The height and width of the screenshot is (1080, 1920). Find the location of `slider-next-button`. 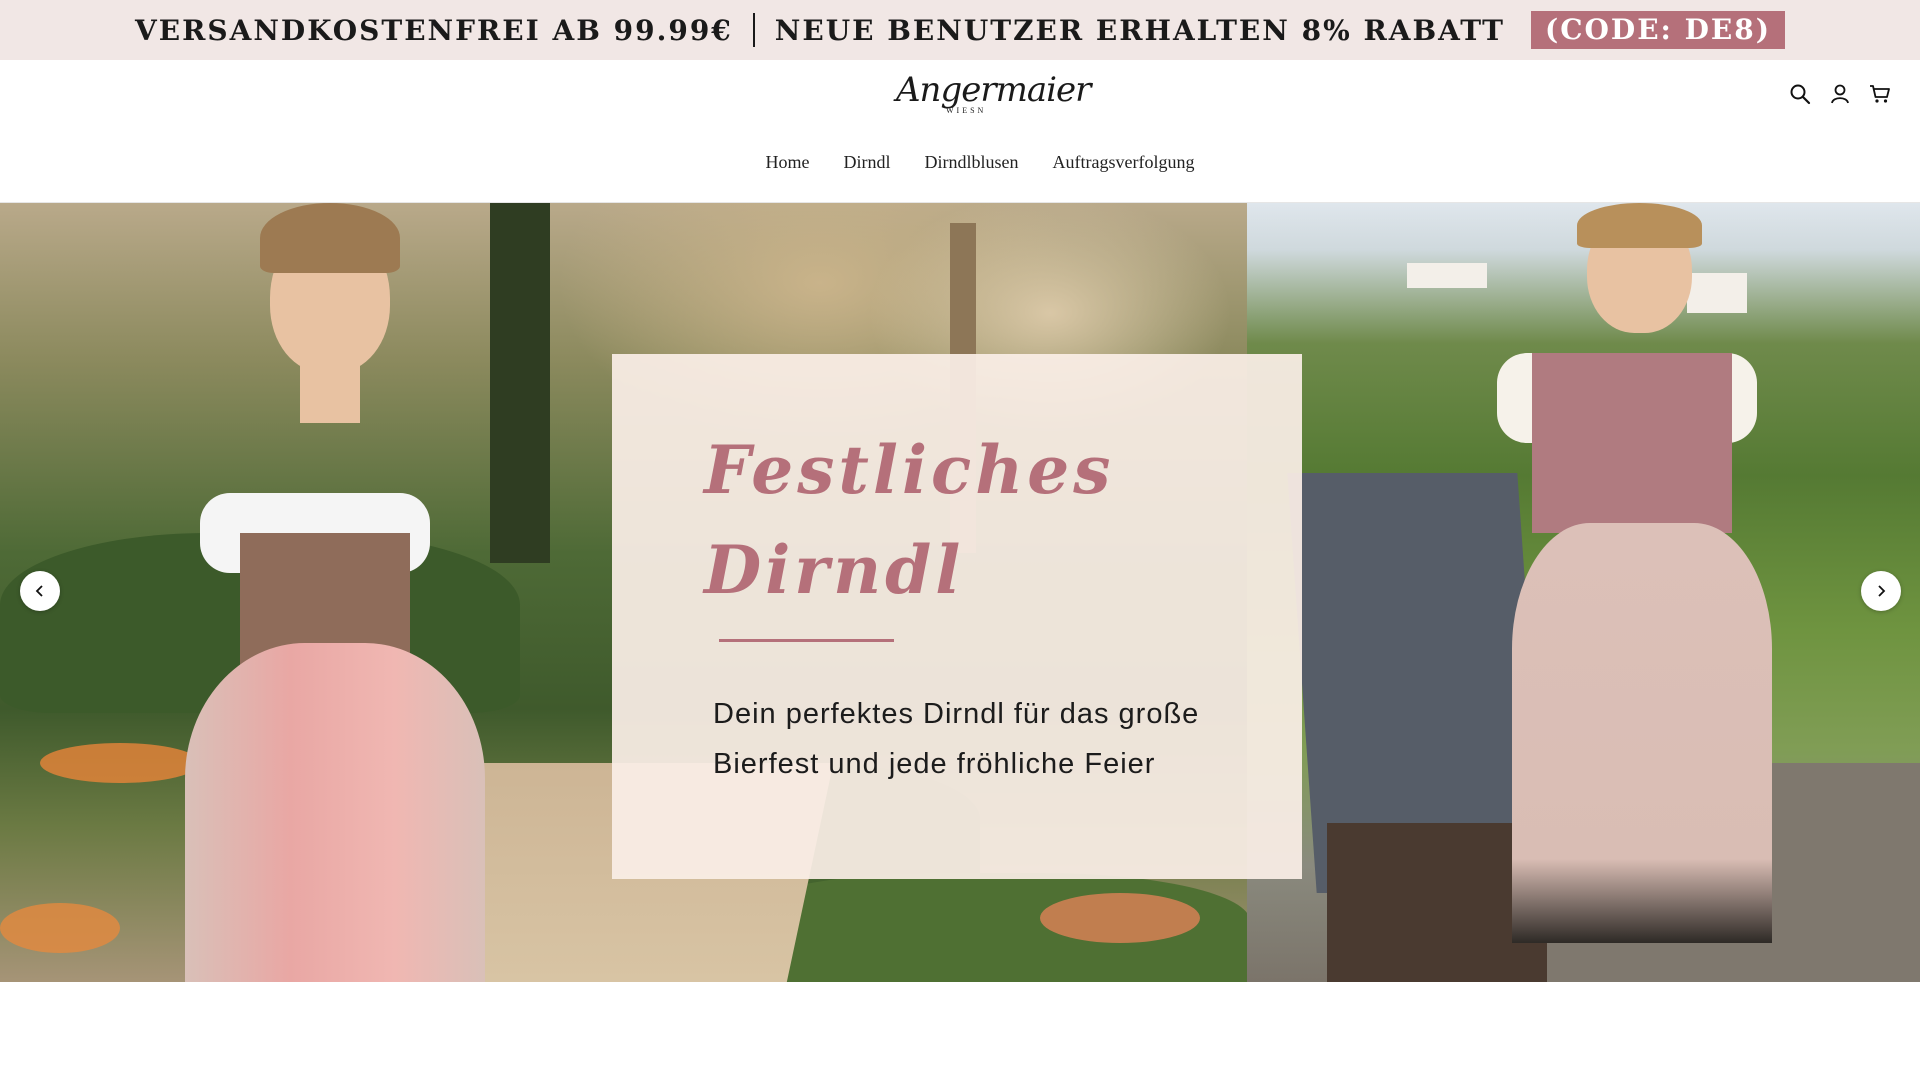

slider-next-button is located at coordinates (1881, 591).